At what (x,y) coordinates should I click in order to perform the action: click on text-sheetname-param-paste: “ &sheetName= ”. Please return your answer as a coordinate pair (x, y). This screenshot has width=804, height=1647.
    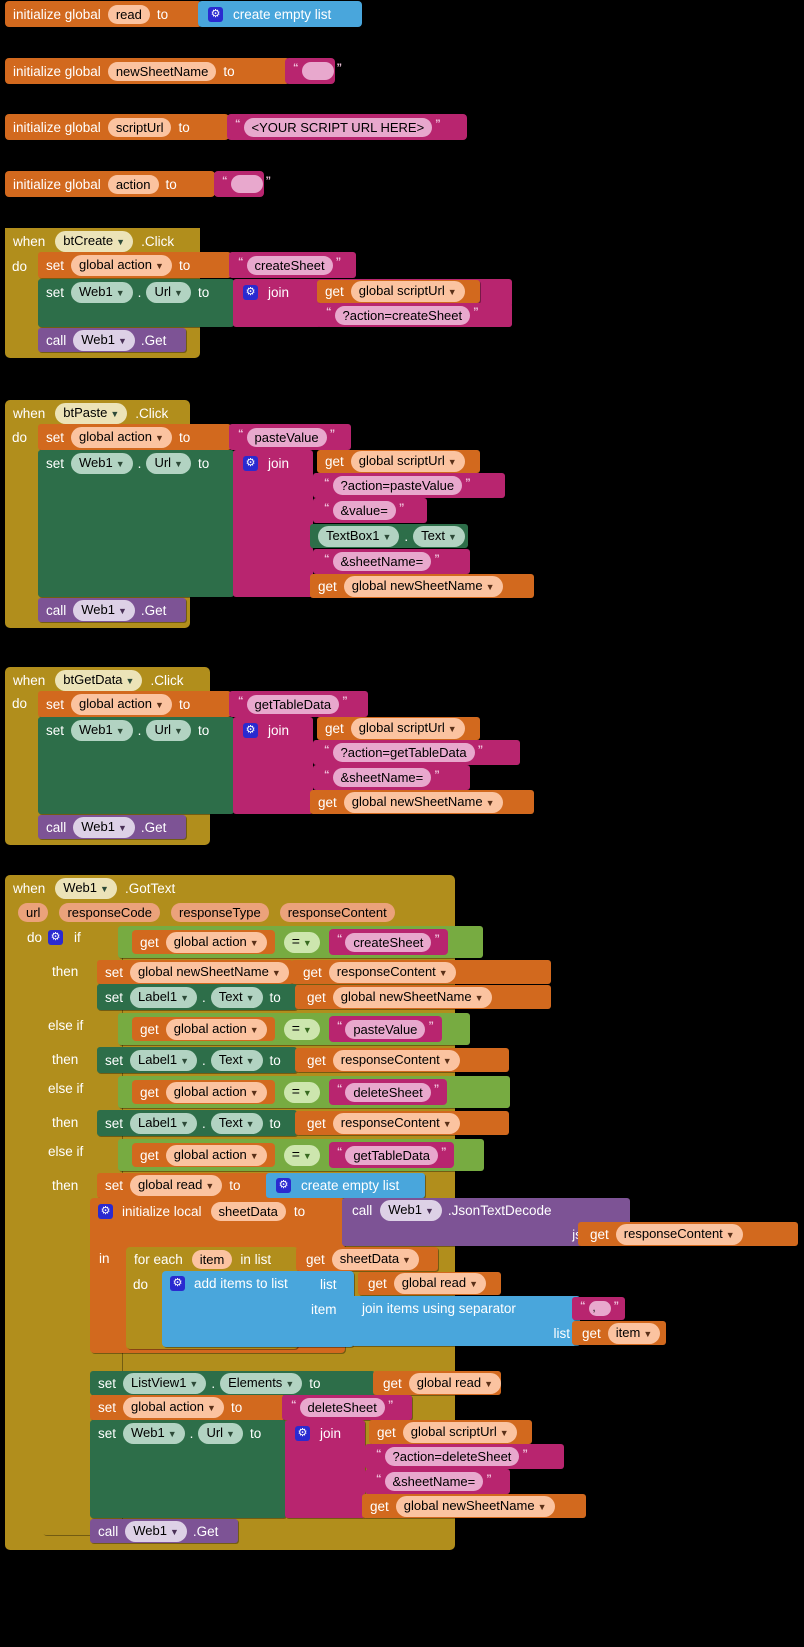
    Looking at the image, I should click on (391, 561).